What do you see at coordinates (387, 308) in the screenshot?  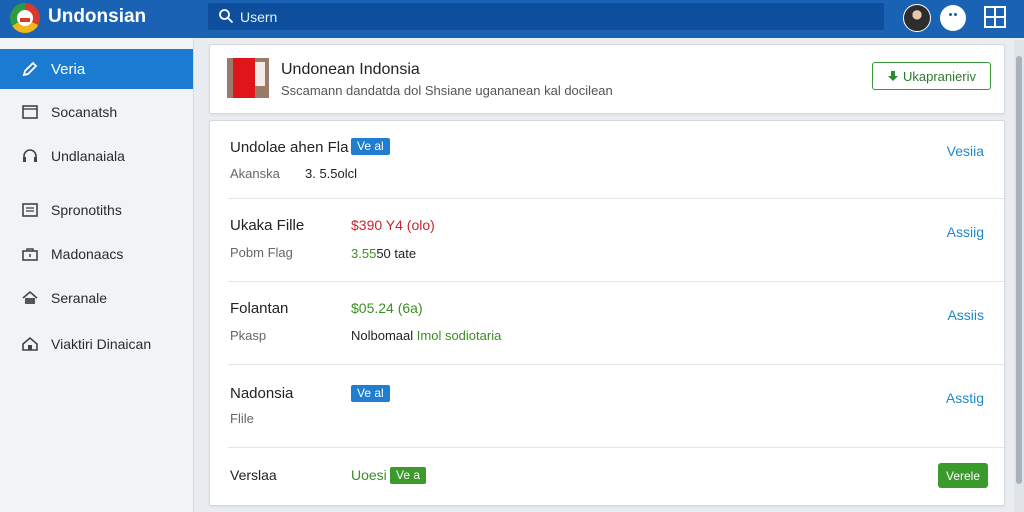 I see `row-amount: $05.24 (6a)` at bounding box center [387, 308].